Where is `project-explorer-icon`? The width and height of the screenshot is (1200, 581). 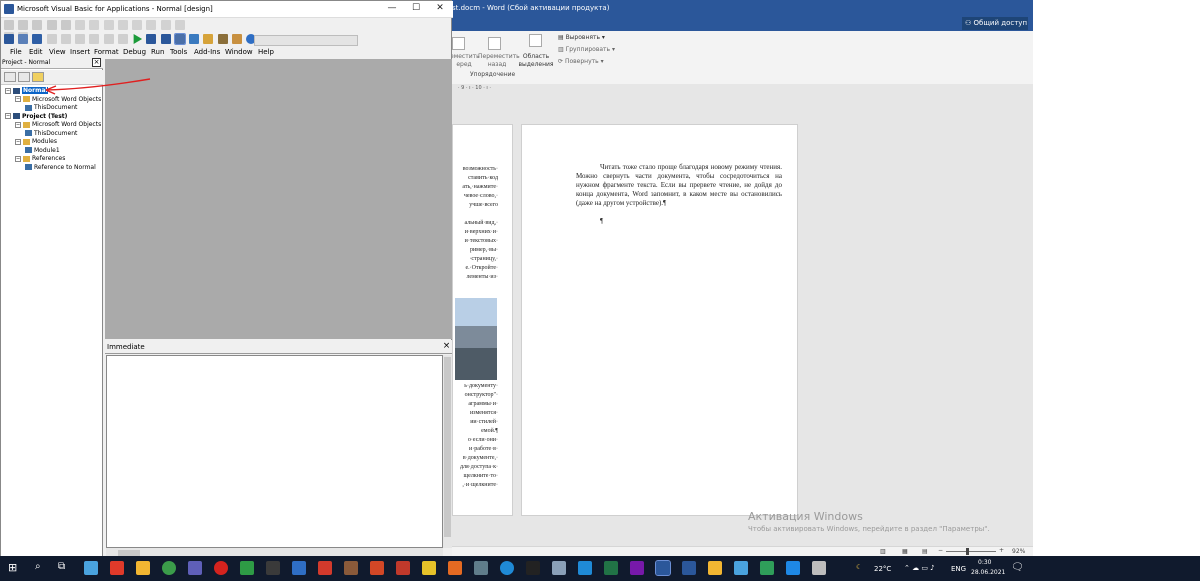
project-explorer-icon is located at coordinates (194, 39).